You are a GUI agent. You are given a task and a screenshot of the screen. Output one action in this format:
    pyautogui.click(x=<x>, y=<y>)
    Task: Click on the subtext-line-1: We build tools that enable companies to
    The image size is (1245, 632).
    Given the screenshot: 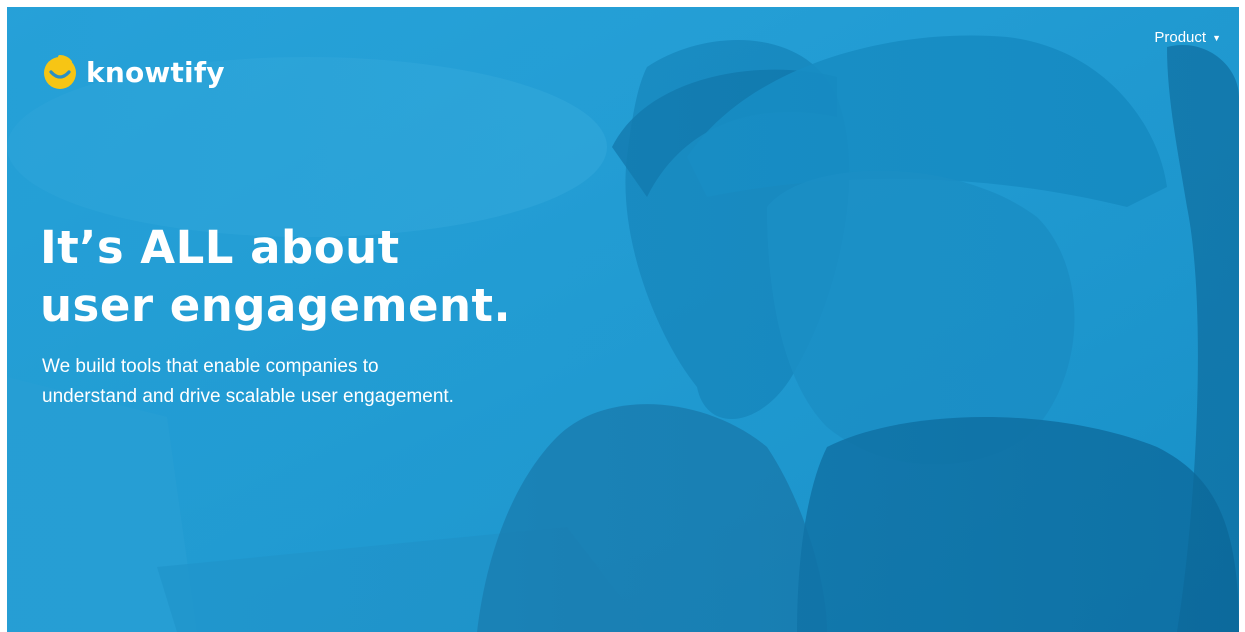 What is the action you would take?
    pyautogui.click(x=210, y=366)
    